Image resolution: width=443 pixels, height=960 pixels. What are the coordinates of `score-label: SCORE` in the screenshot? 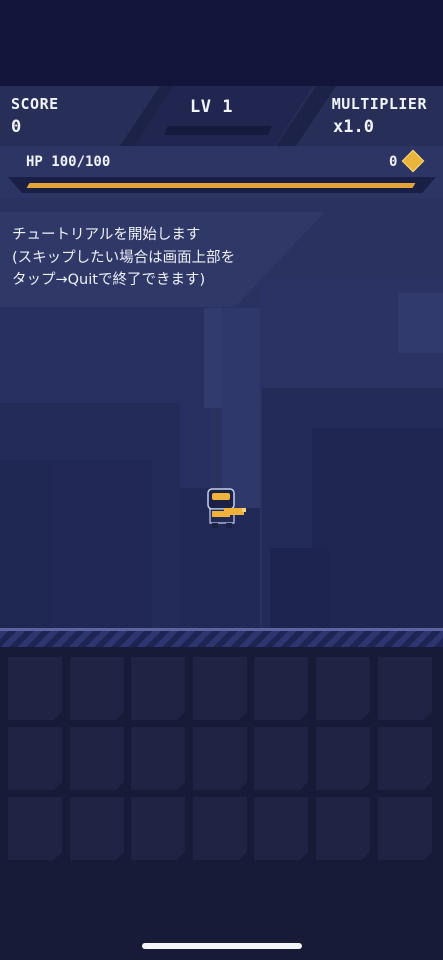 It's located at (35, 104).